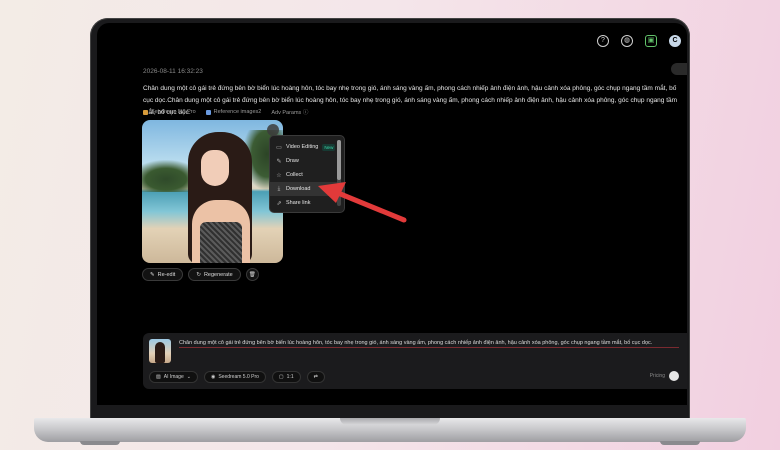  Describe the element at coordinates (651, 41) in the screenshot. I see `gift-icon: ▣` at that location.